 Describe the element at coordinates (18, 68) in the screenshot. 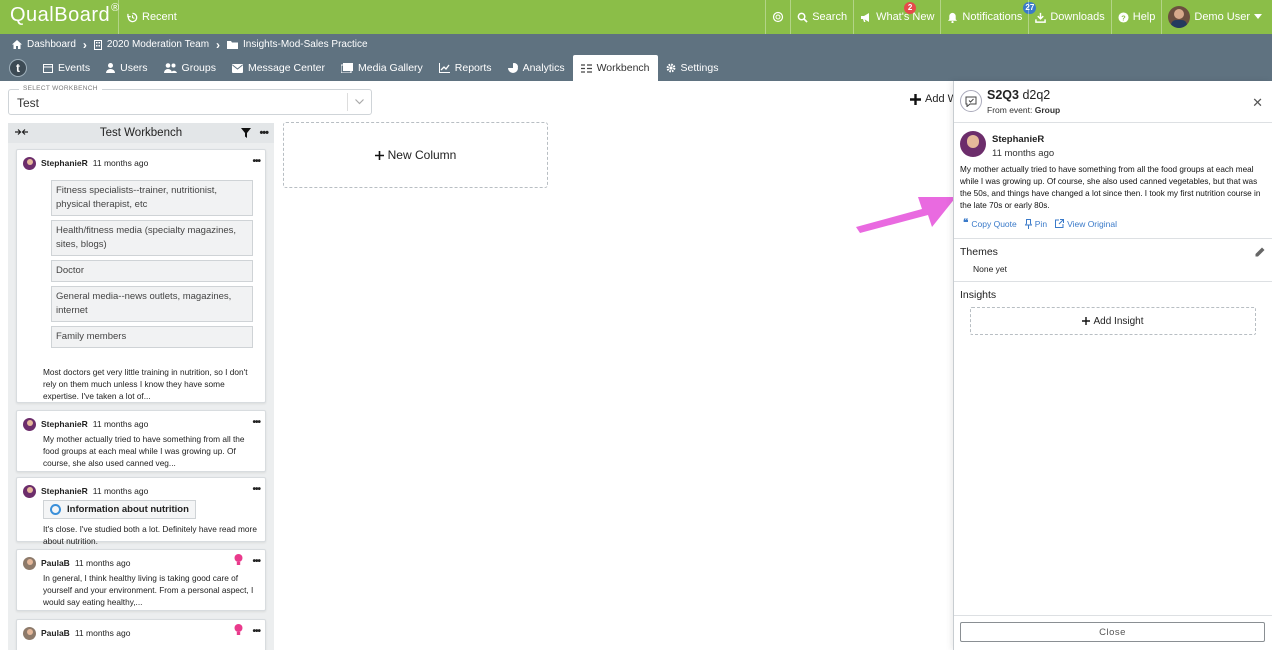

I see `app-logo-icon: t` at that location.